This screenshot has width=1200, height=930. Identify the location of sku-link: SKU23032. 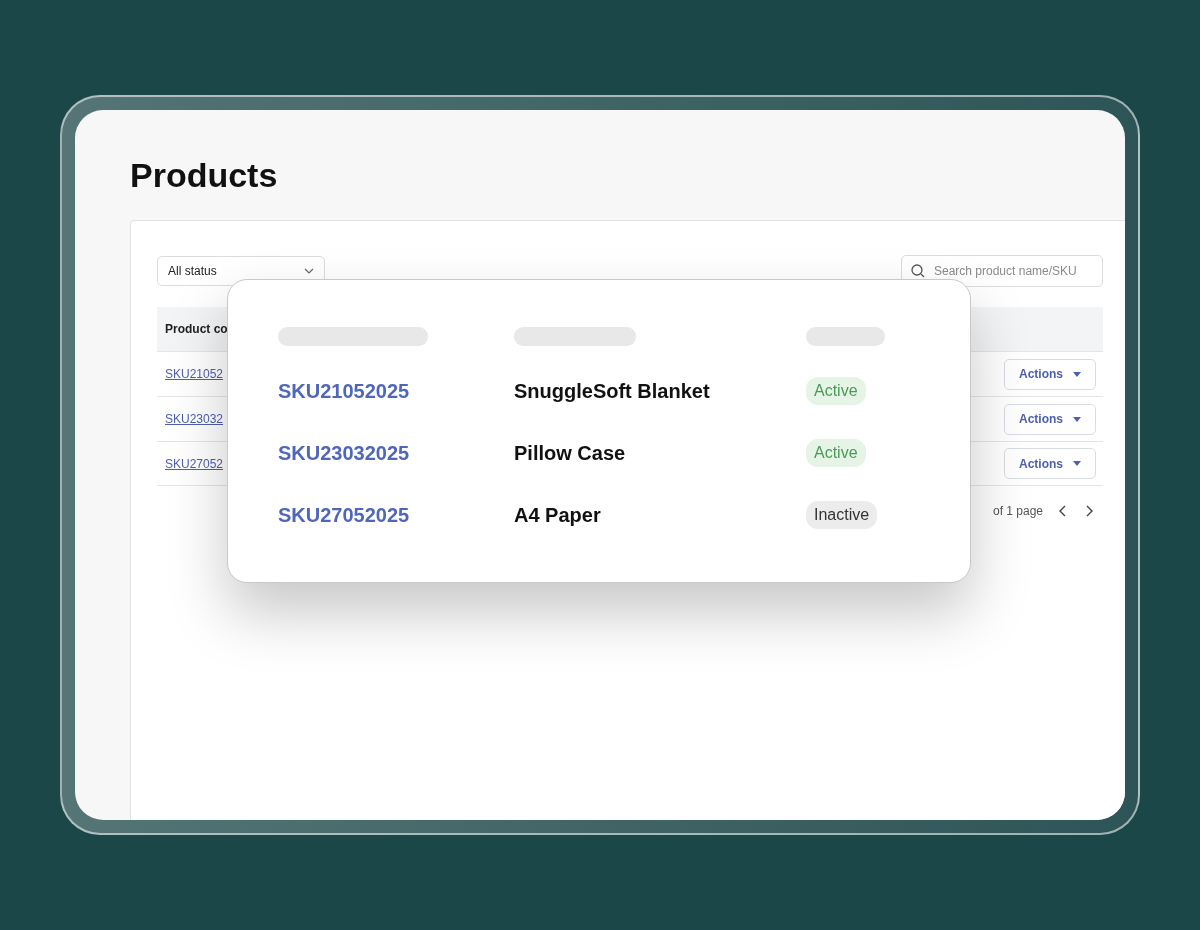
(194, 419).